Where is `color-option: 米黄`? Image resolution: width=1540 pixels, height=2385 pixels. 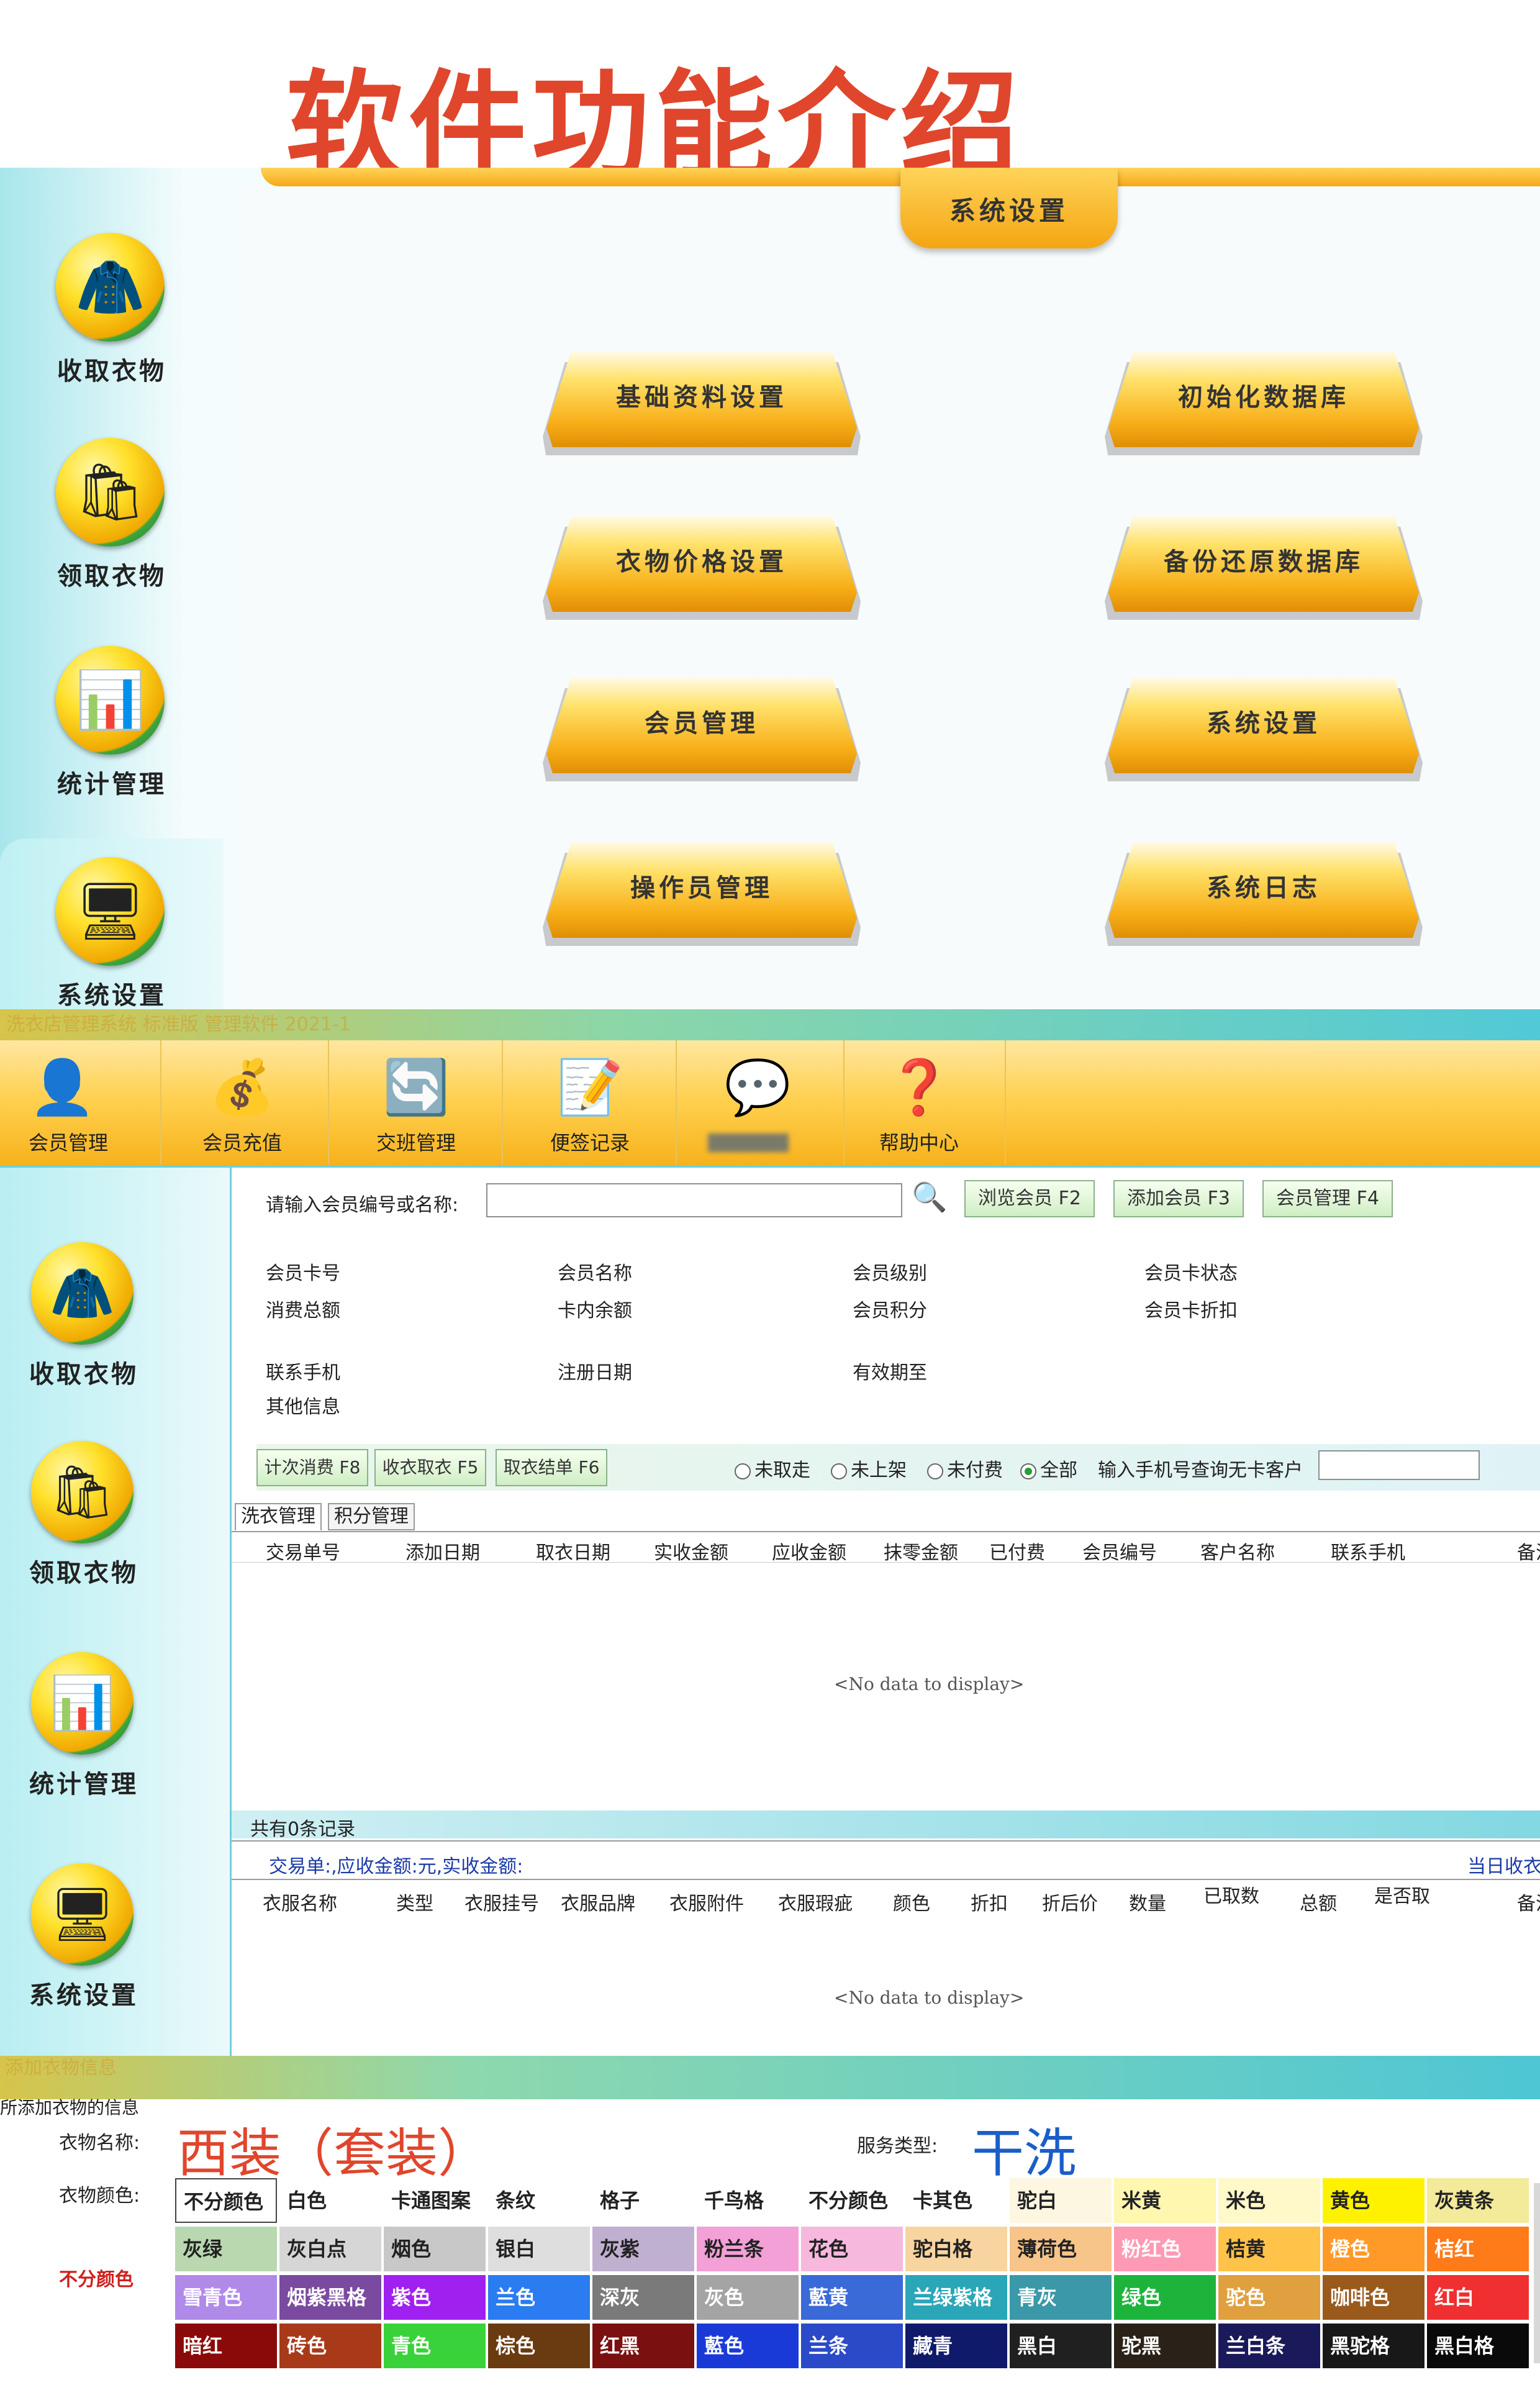 color-option: 米黄 is located at coordinates (1165, 2200).